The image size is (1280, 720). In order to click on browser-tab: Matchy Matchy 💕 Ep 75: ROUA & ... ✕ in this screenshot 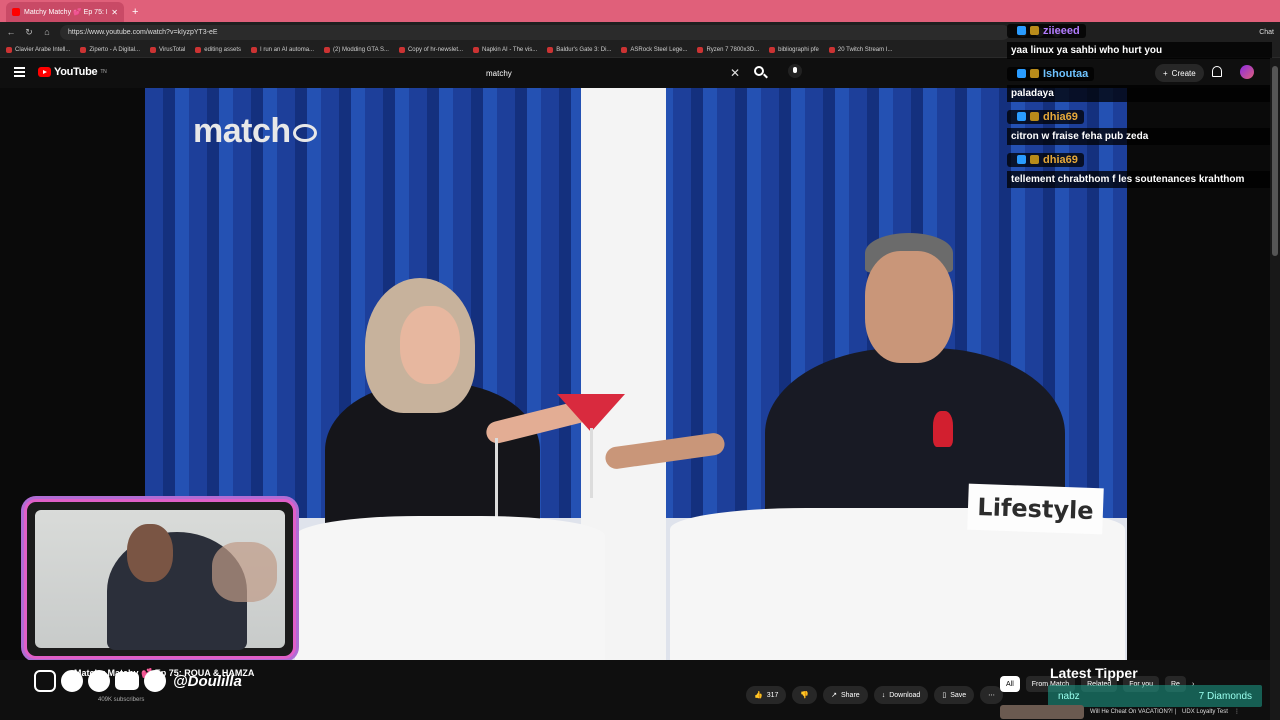, I will do `click(65, 12)`.